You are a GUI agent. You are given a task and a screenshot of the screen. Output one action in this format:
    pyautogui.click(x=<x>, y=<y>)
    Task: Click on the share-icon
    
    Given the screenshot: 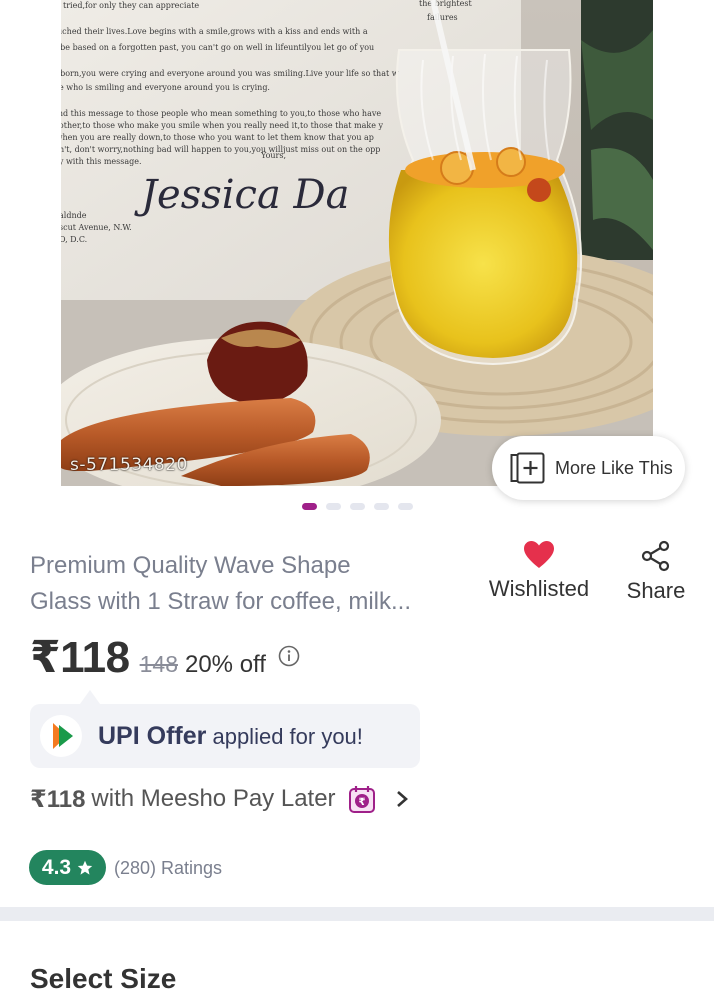 What is the action you would take?
    pyautogui.click(x=655, y=556)
    